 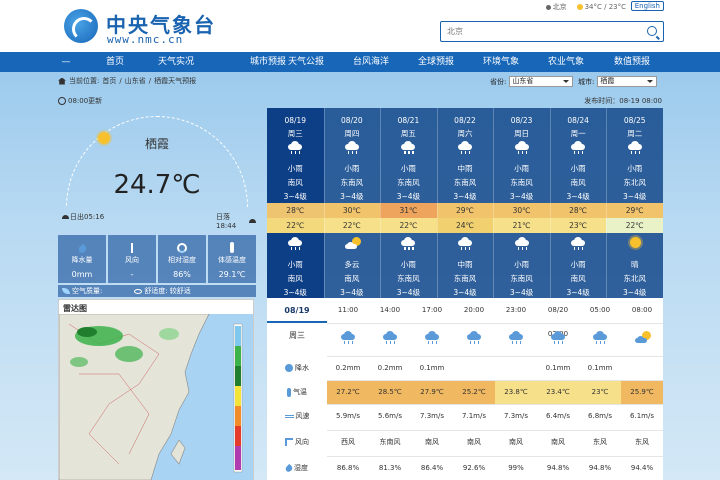 What do you see at coordinates (607, 203) in the screenshot?
I see `forecast-divider` at bounding box center [607, 203].